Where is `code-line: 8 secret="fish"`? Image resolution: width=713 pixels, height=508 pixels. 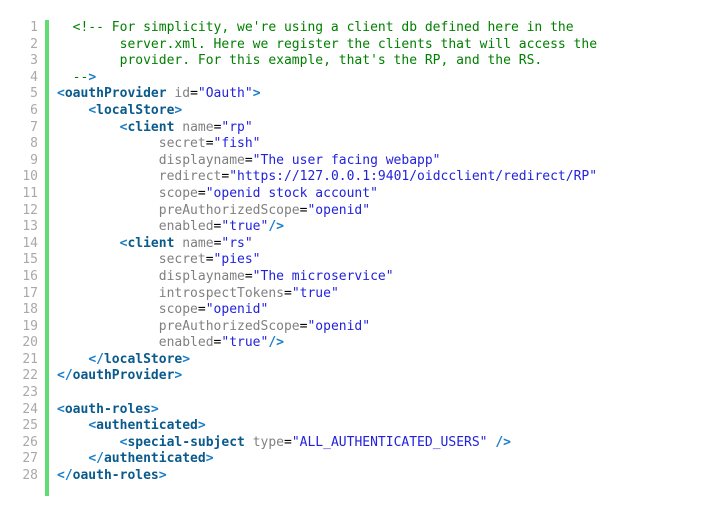 code-line: 8 secret="fish" is located at coordinates (356, 144).